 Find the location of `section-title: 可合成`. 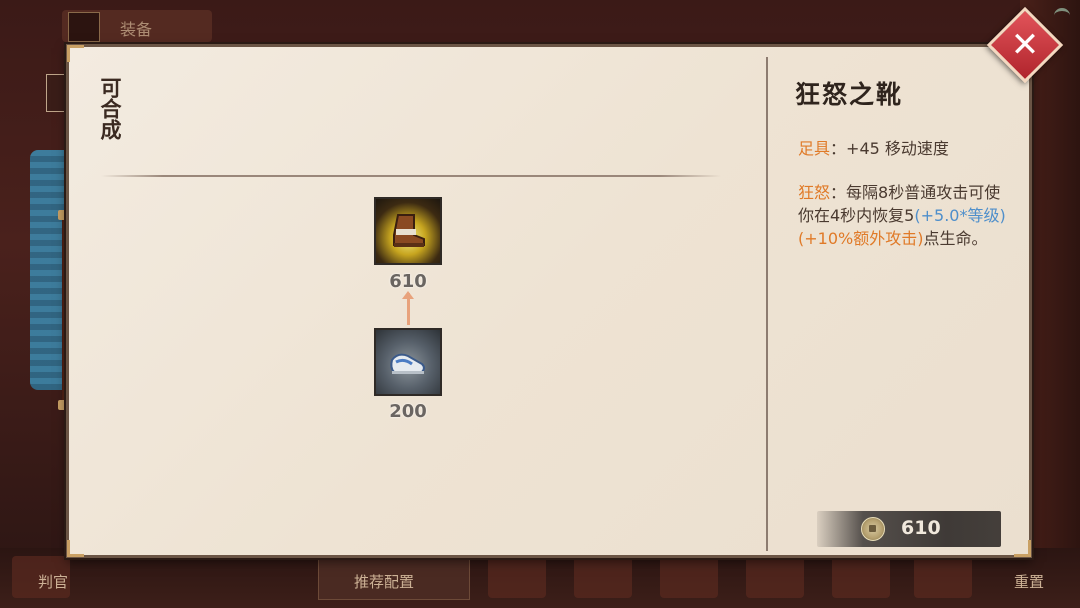

section-title: 可合成 is located at coordinates (110, 108).